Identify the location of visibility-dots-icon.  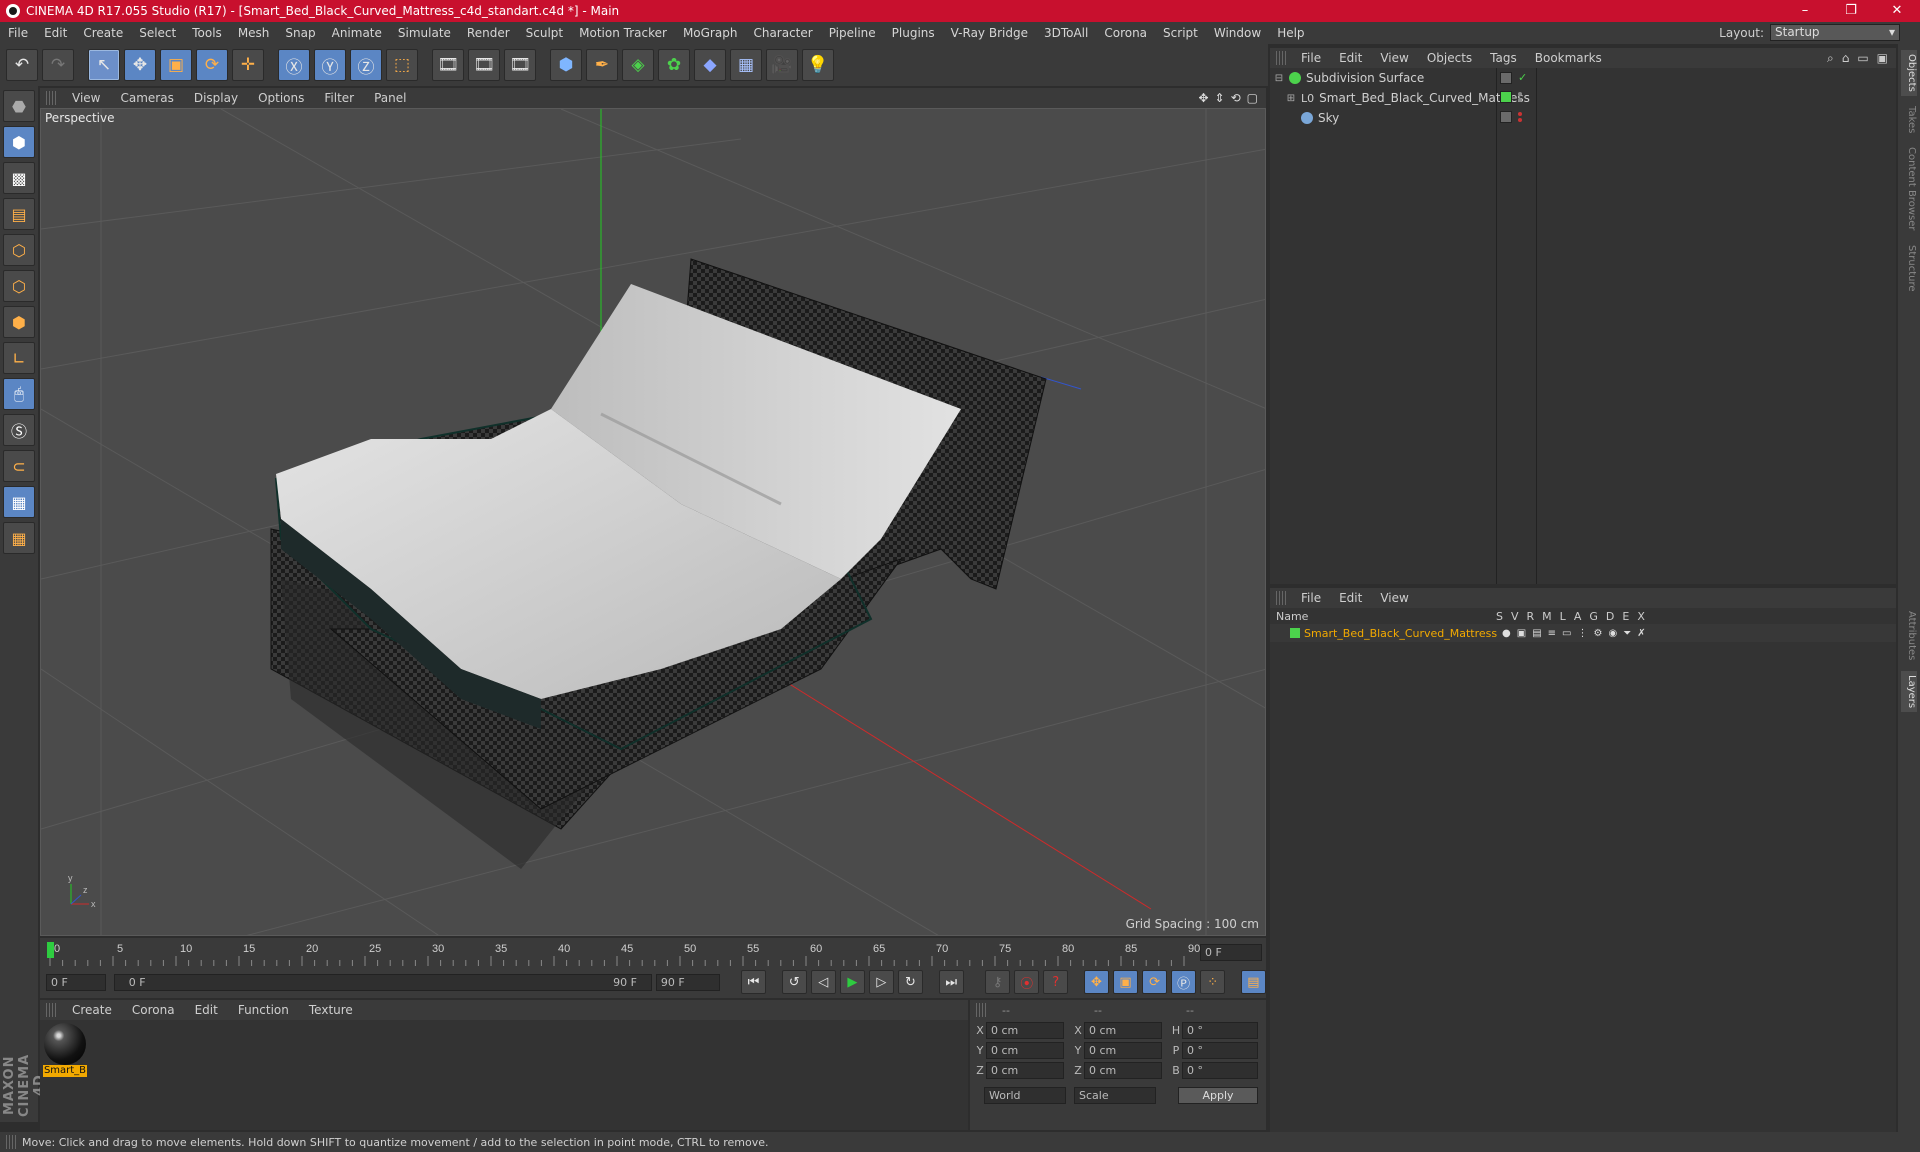
(1520, 97).